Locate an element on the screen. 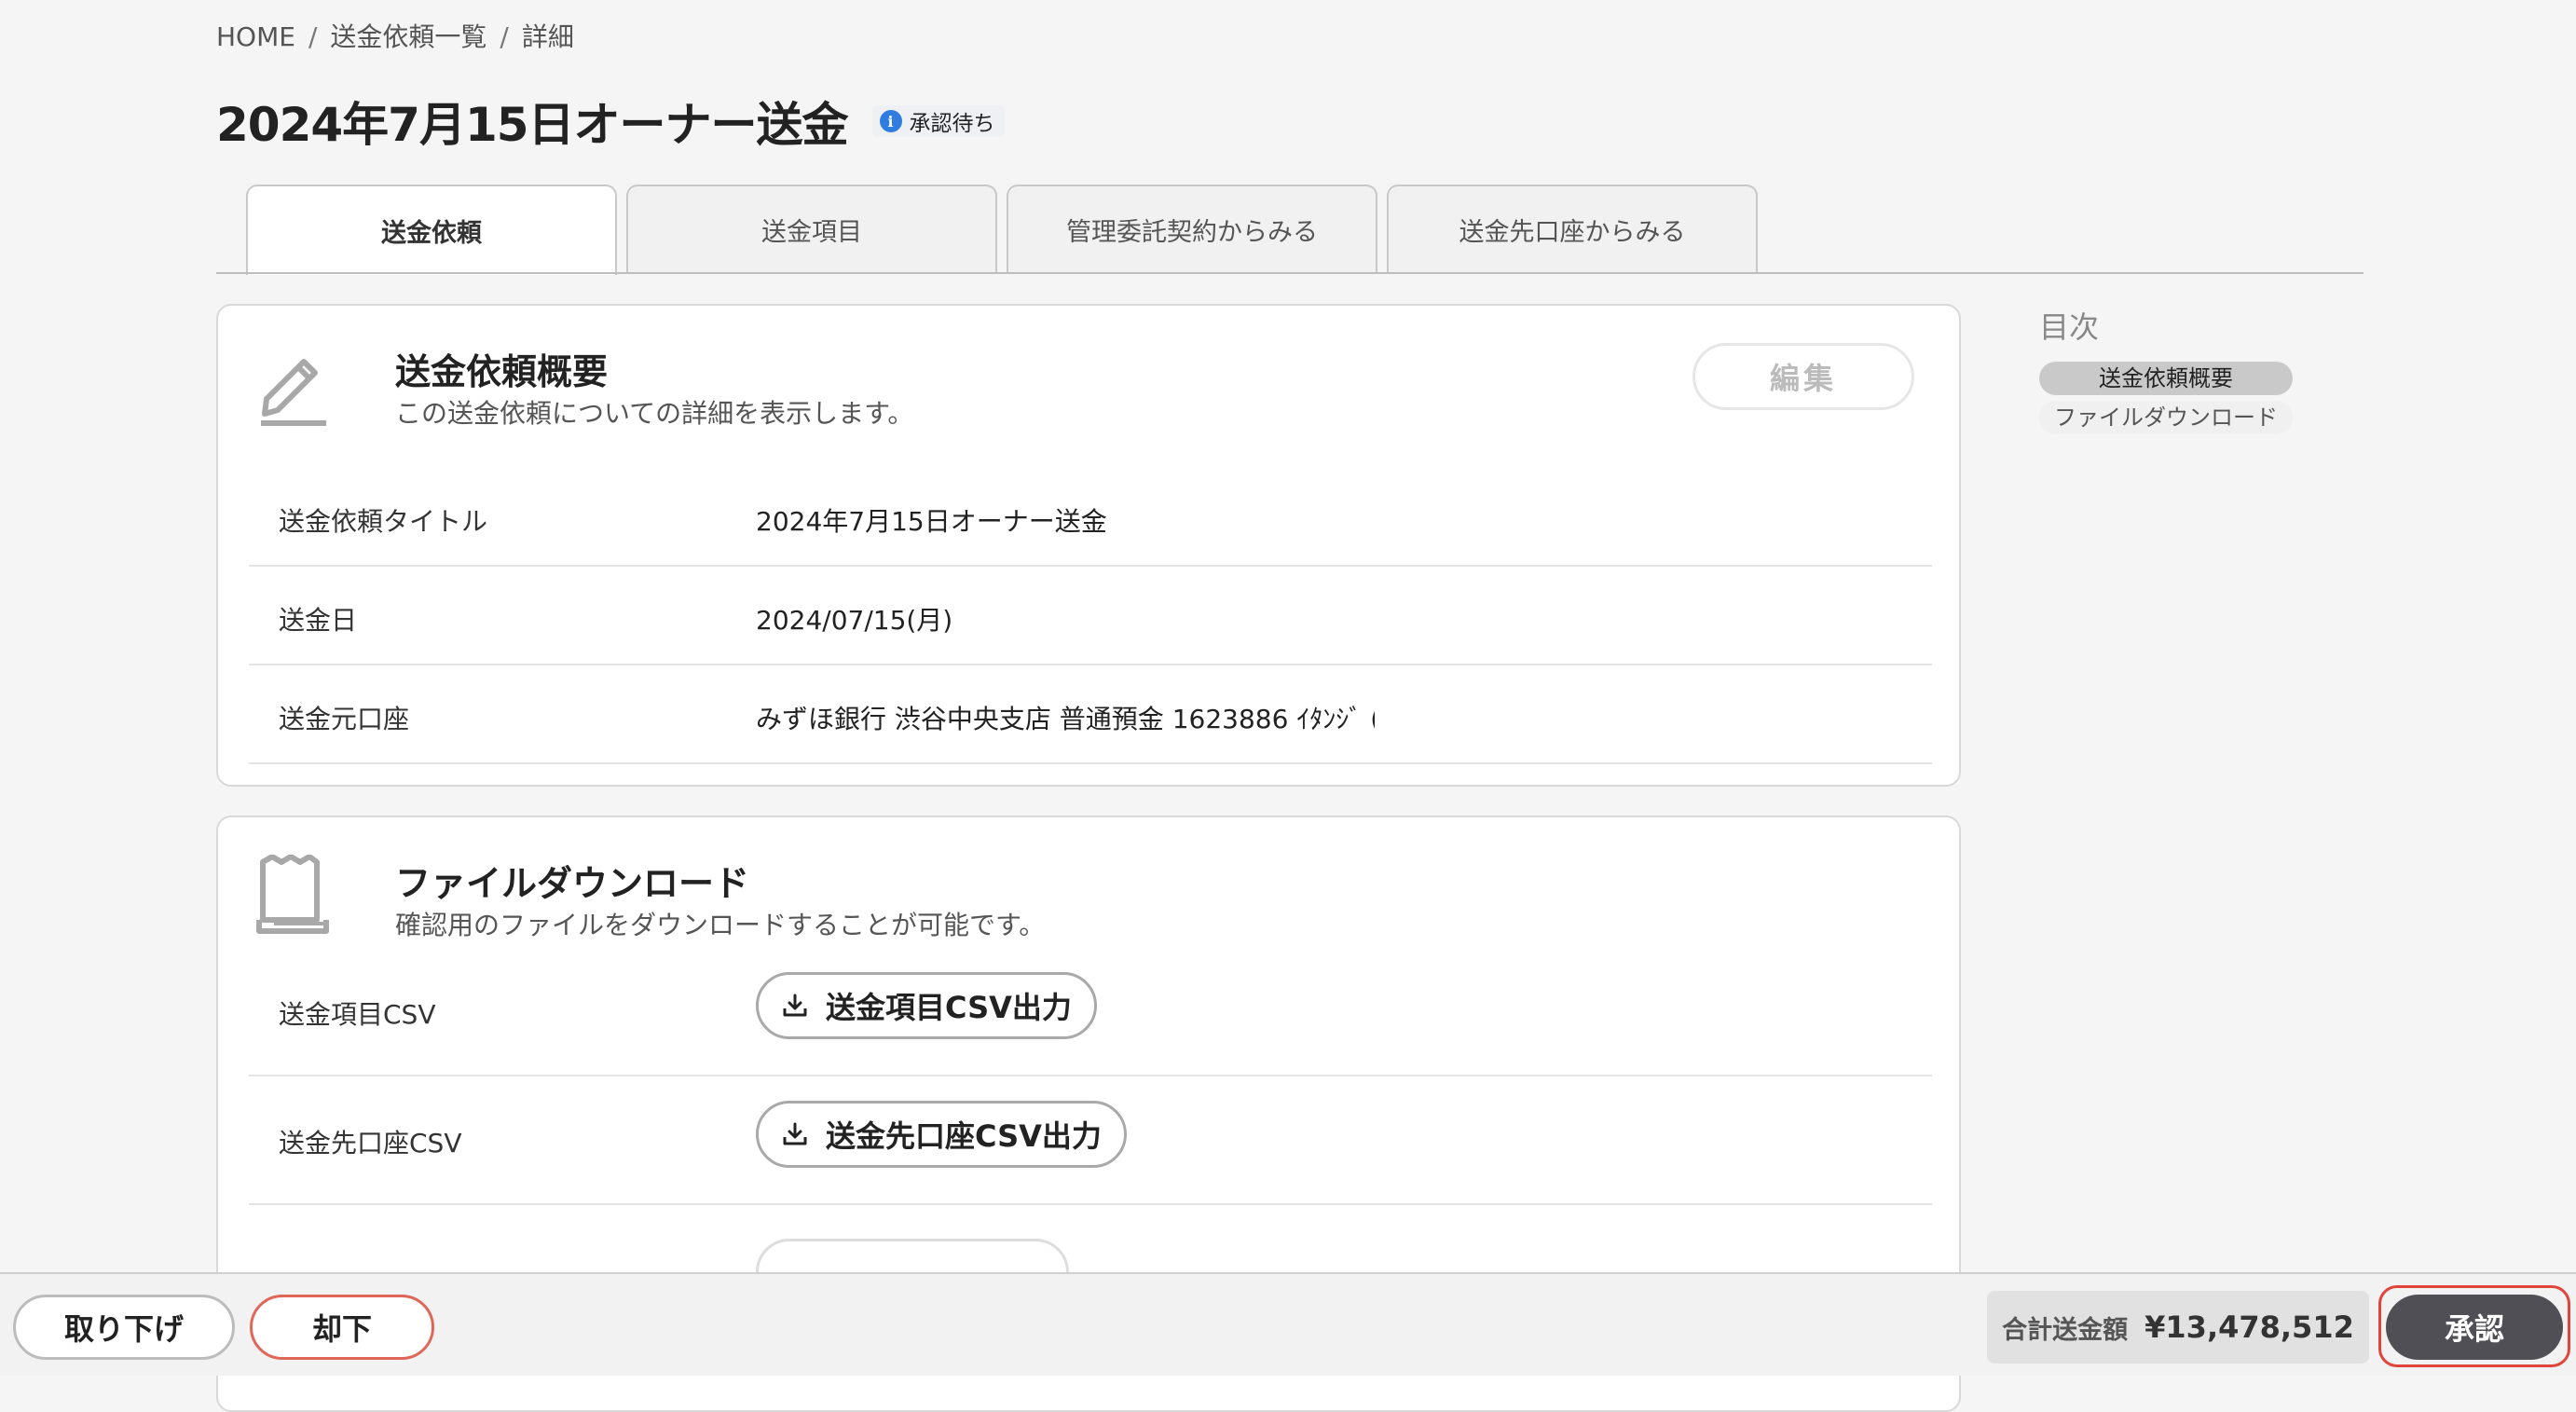 This screenshot has height=1412, width=2576. breadcrumb-home: HOME is located at coordinates (255, 36).